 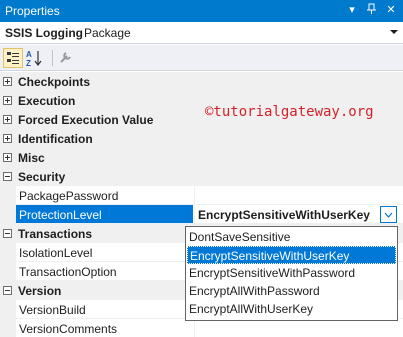 I want to click on property-name: PackagePassword, so click(x=69, y=196).